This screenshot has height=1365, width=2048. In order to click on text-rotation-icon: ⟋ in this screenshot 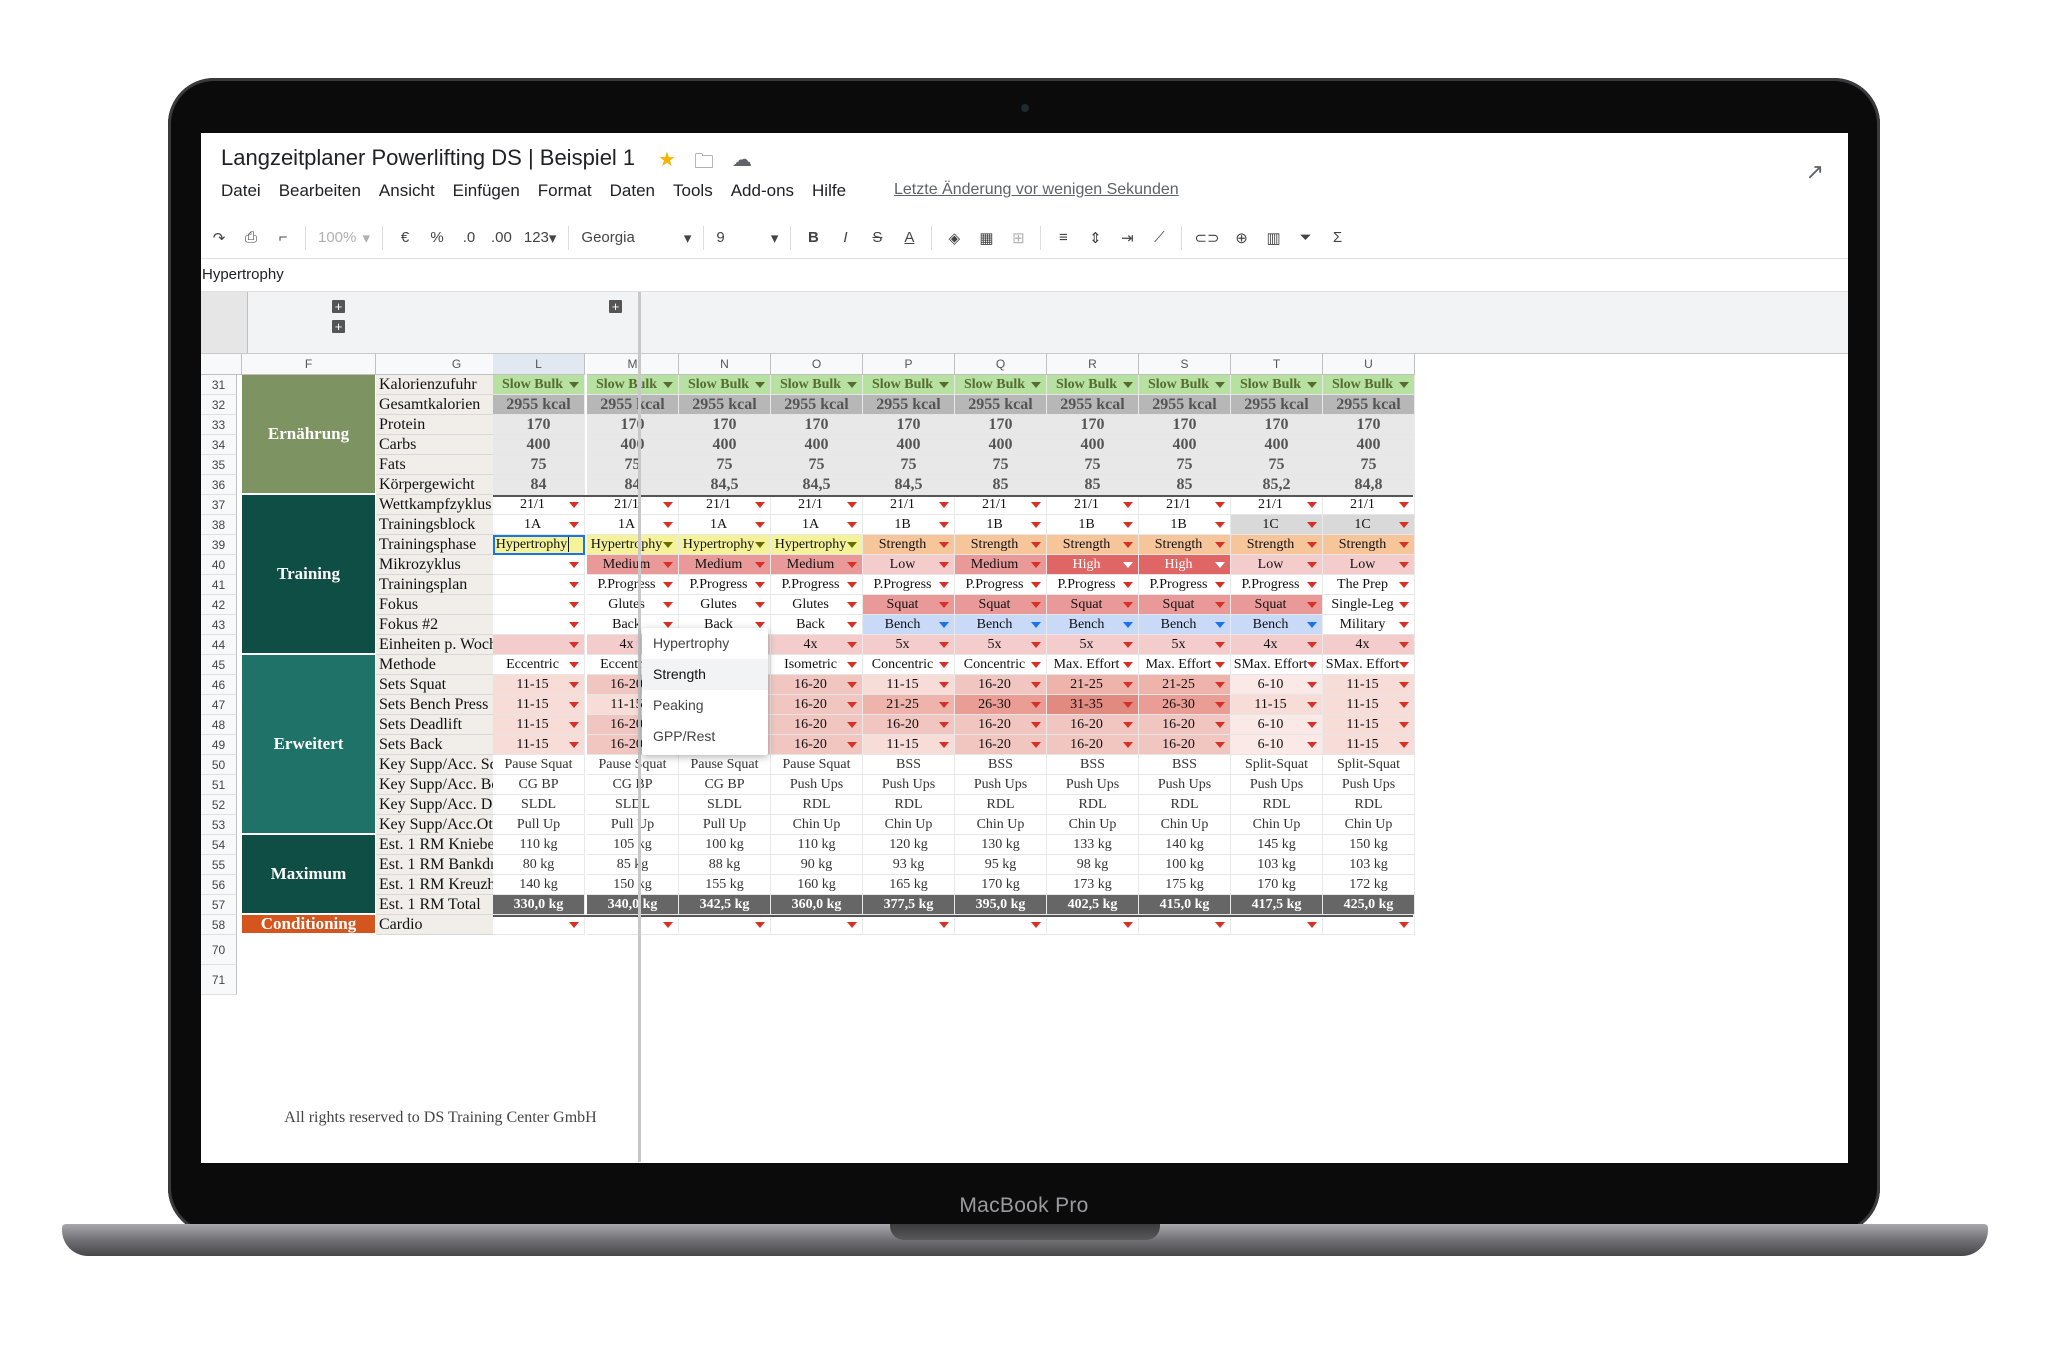, I will do `click(1159, 237)`.